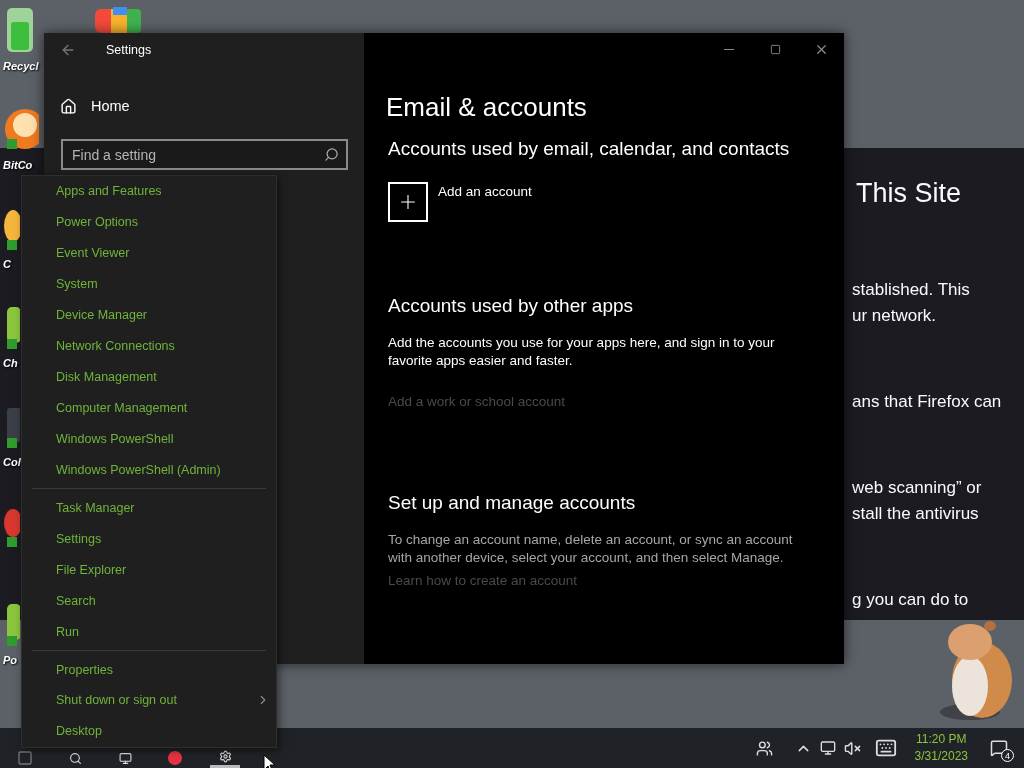 This screenshot has width=1024, height=768. Describe the element at coordinates (729, 49) in the screenshot. I see `minimize-icon` at that location.